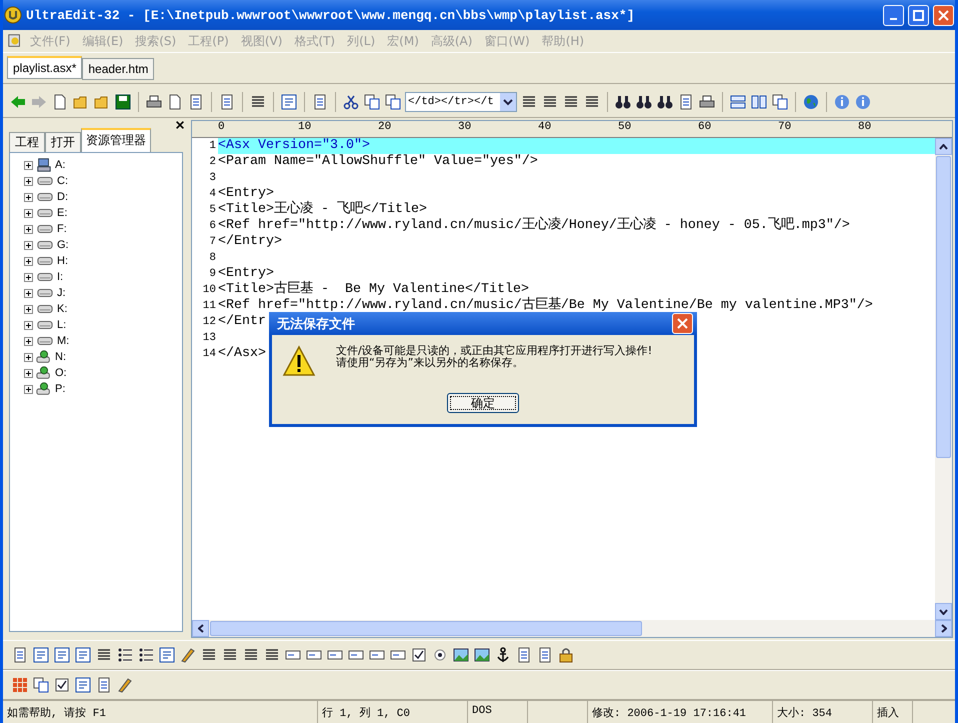  What do you see at coordinates (644, 102) in the screenshot?
I see `find-previous-icon` at bounding box center [644, 102].